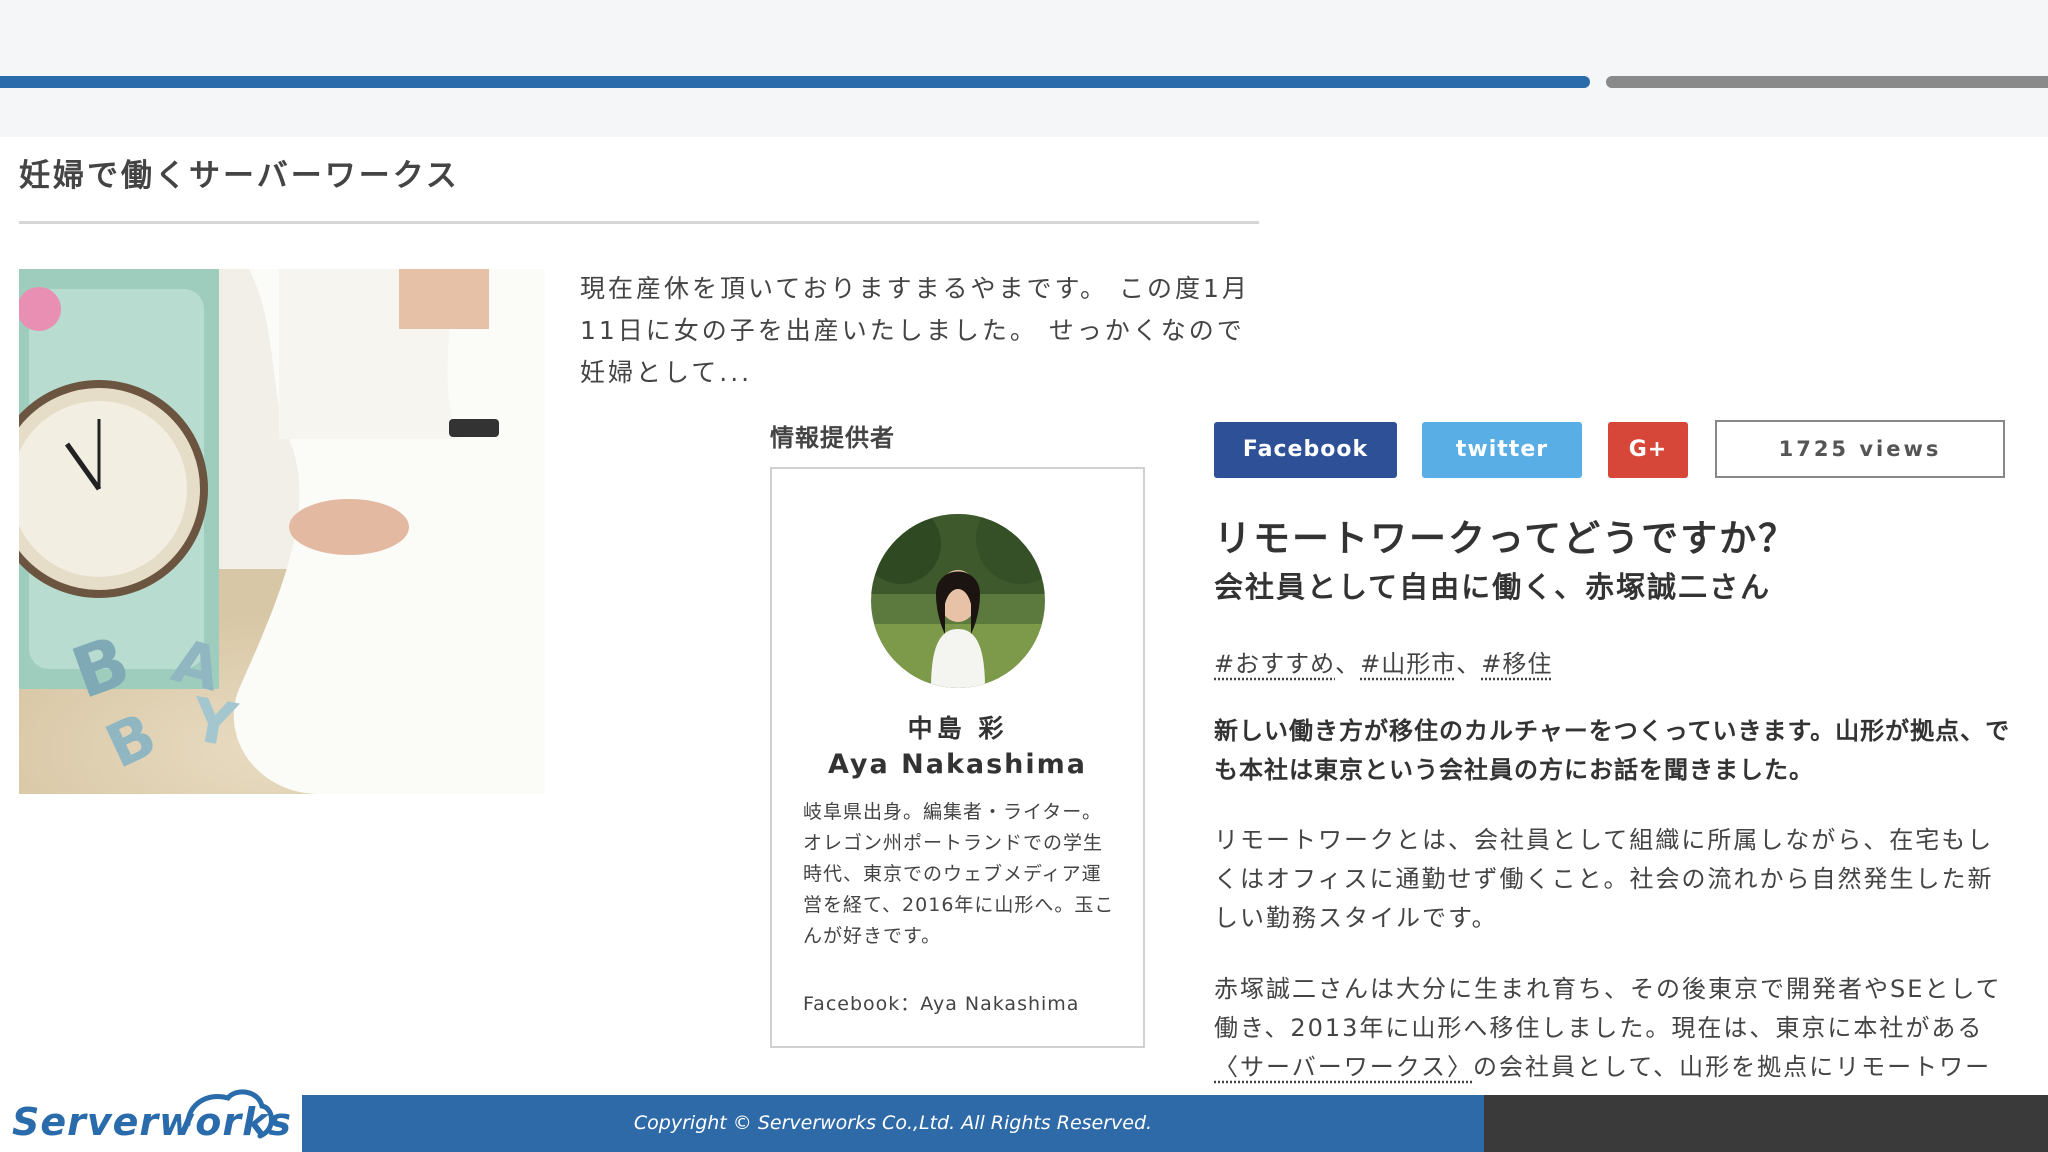 This screenshot has height=1152, width=2048. Describe the element at coordinates (1506, 538) in the screenshot. I see `article-title: リモートワークってどうですか？` at that location.